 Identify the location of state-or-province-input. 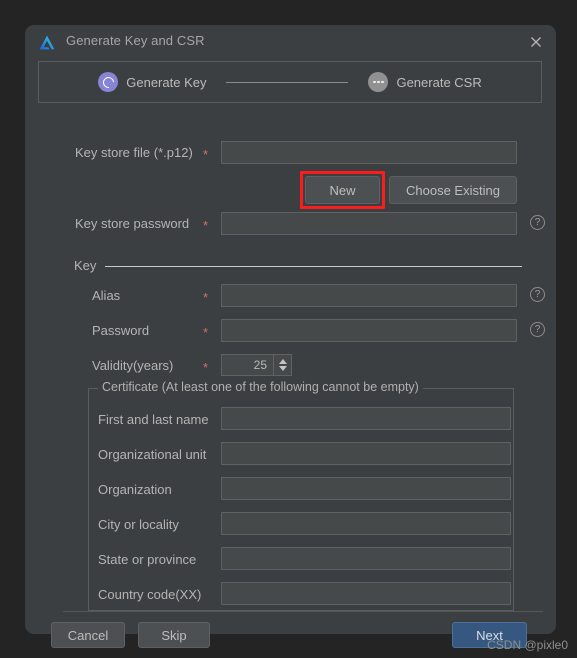
(366, 558).